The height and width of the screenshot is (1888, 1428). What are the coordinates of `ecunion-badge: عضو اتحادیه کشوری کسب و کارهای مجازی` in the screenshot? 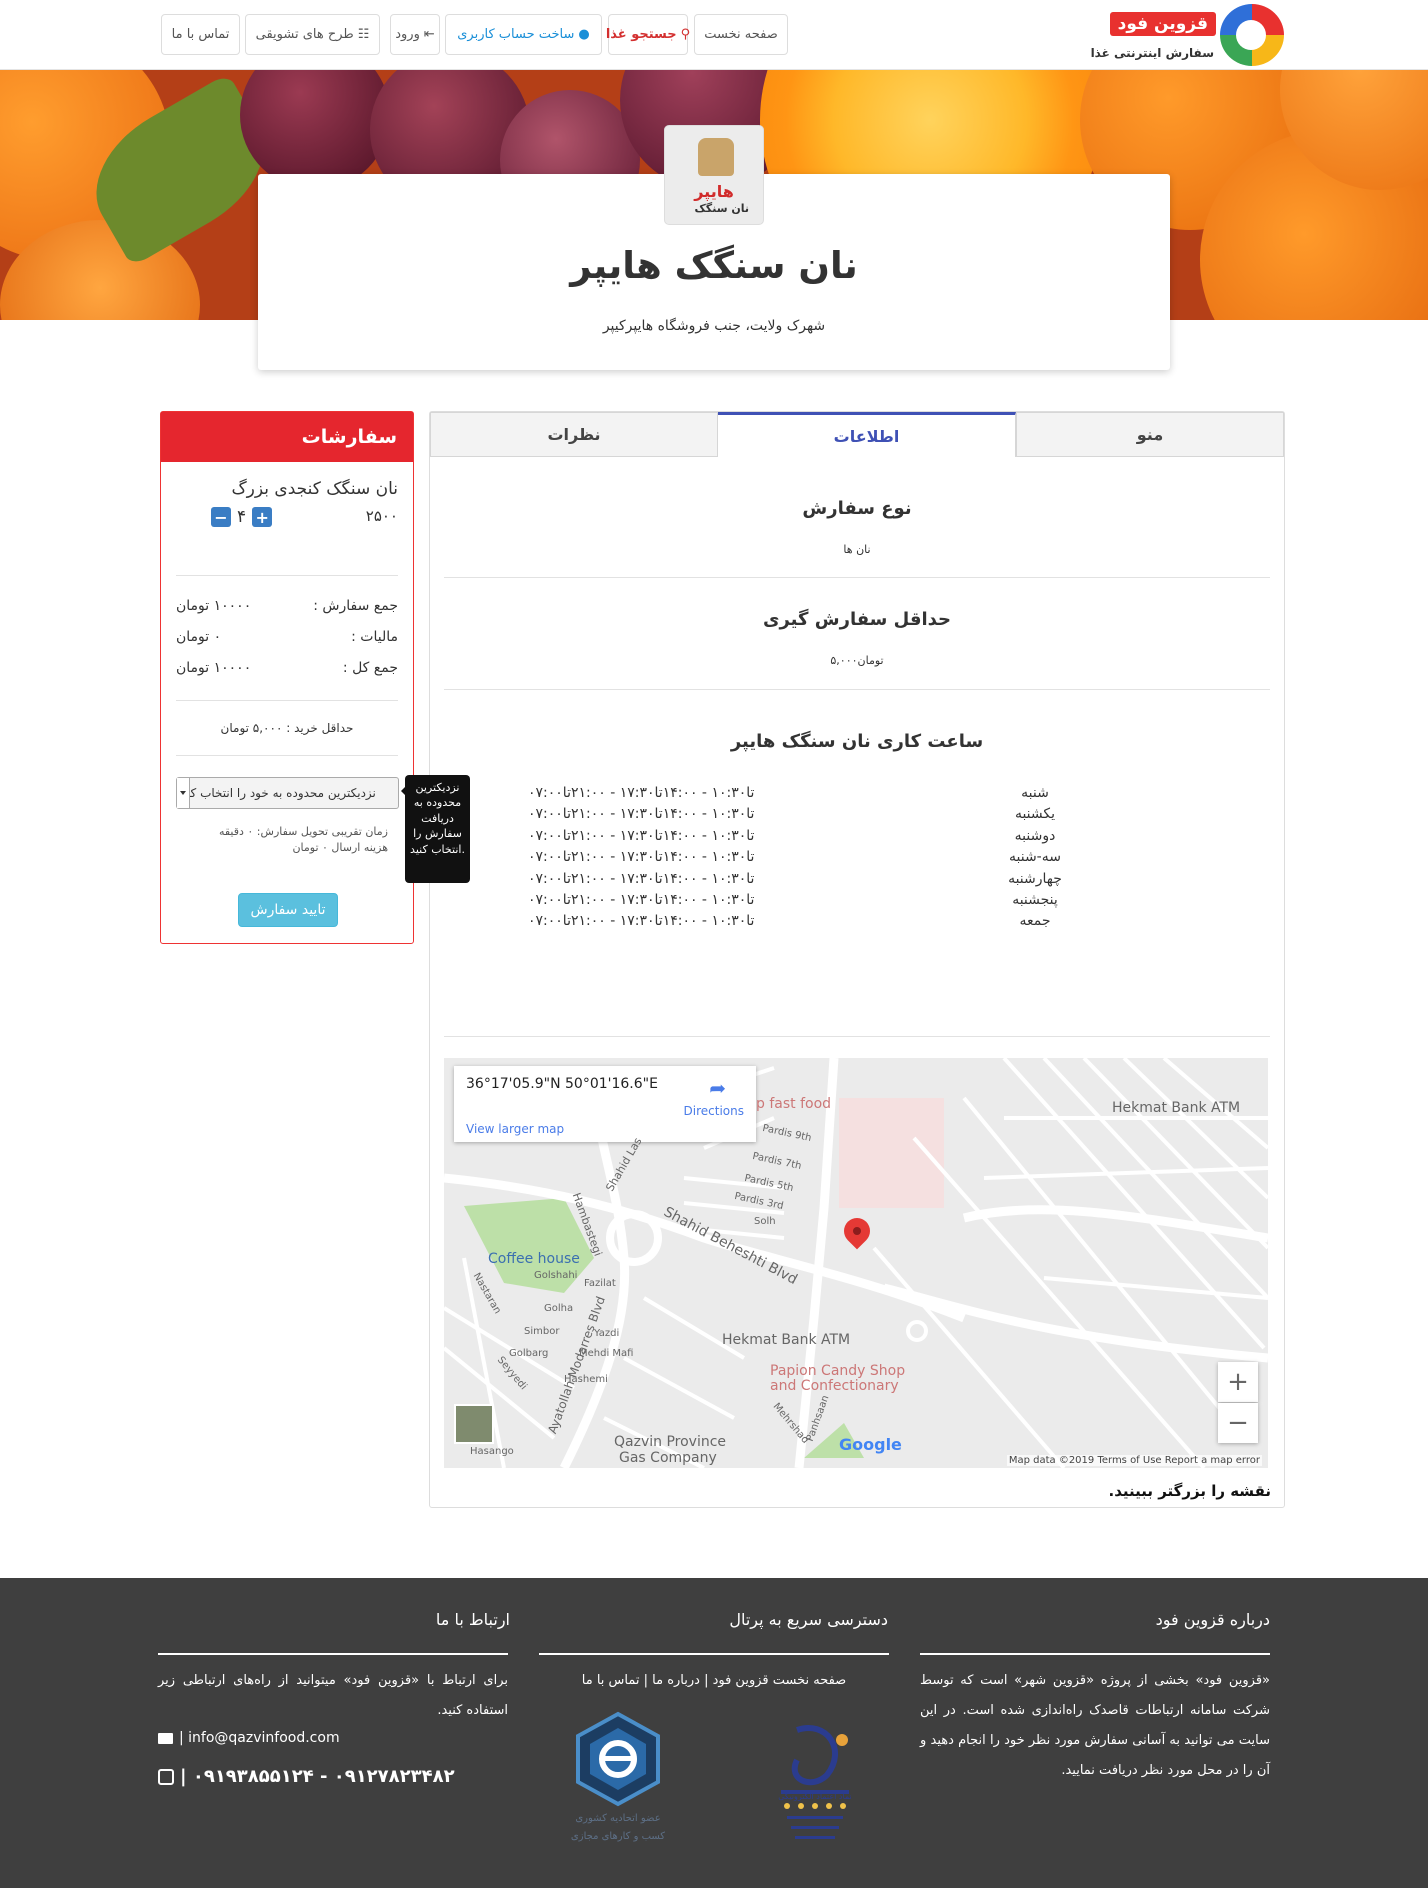 It's located at (618, 1776).